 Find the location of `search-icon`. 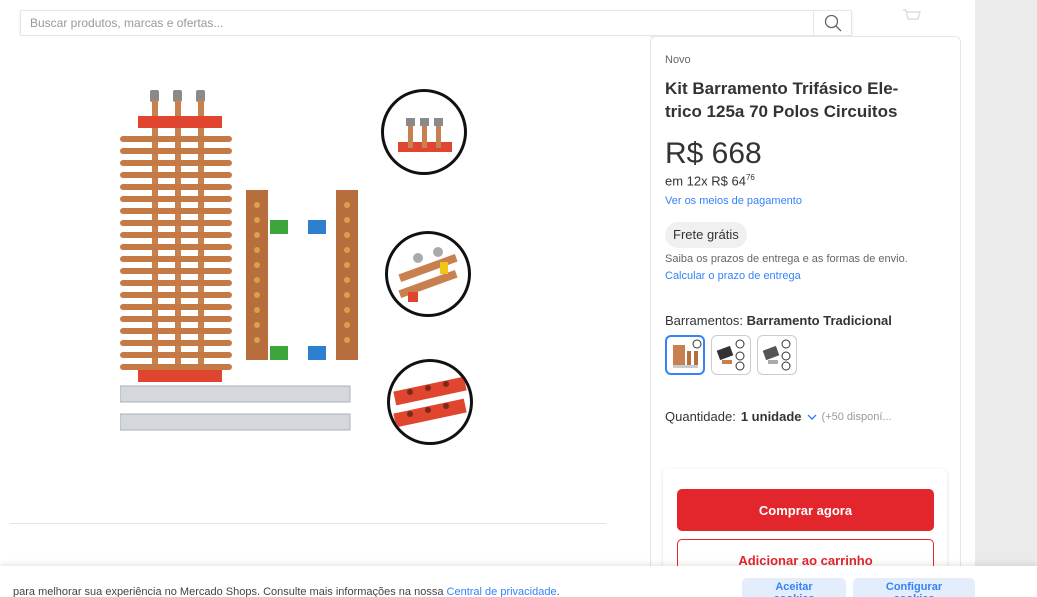

search-icon is located at coordinates (832, 23).